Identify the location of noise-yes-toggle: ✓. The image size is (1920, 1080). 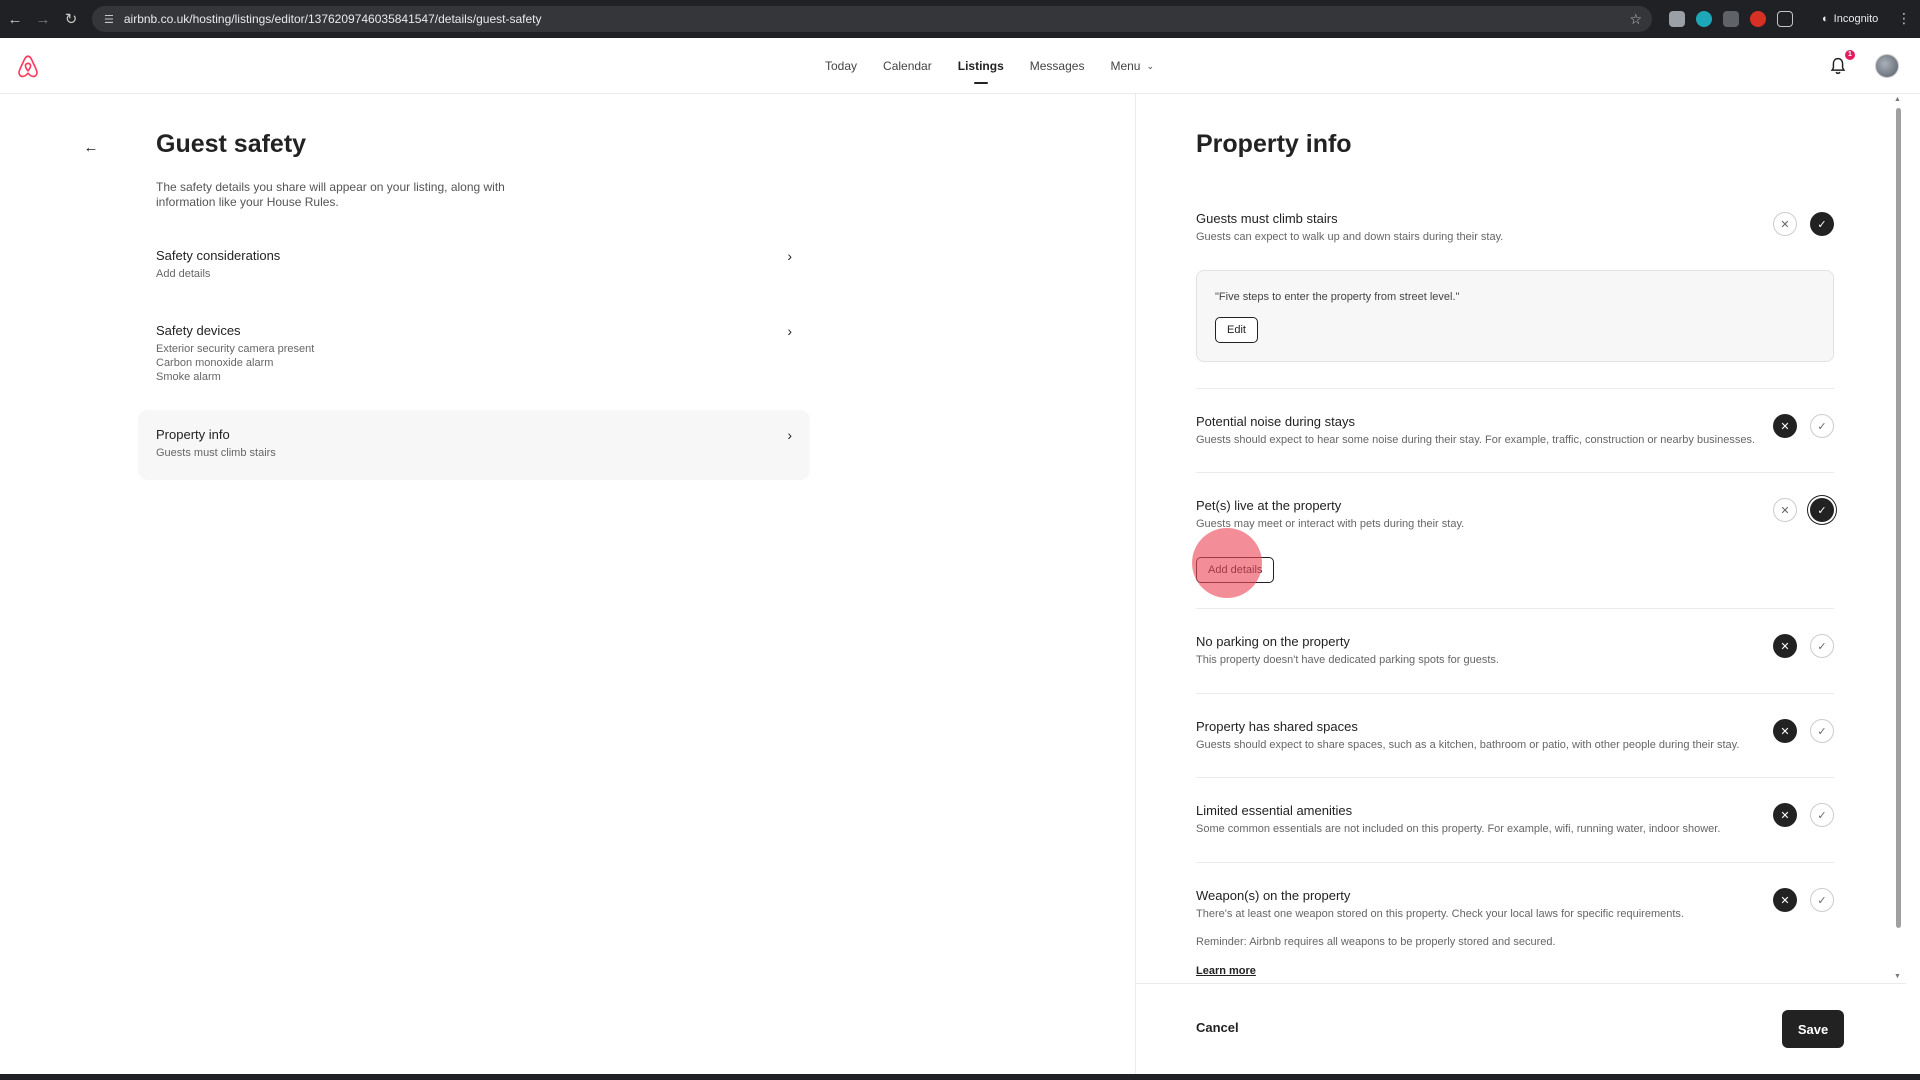
(1822, 426).